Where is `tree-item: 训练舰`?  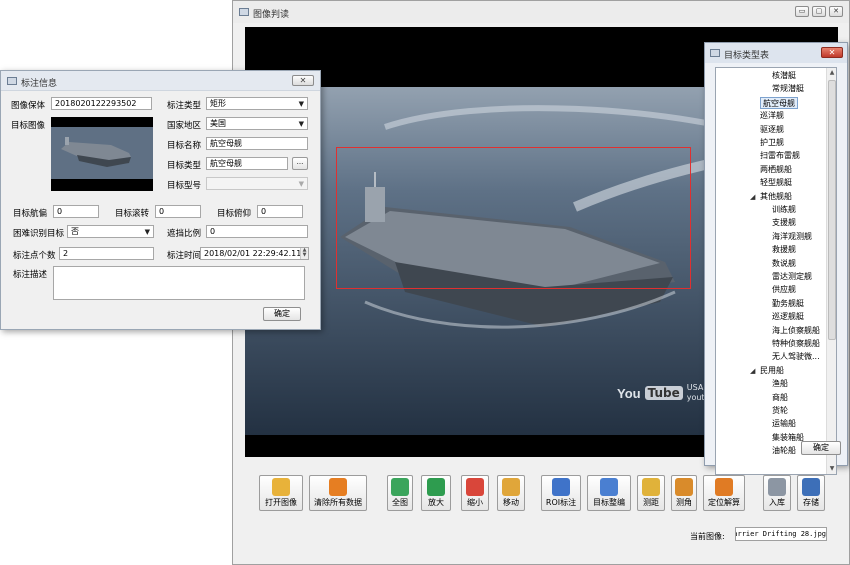
tree-item: 训练舰 is located at coordinates (784, 210).